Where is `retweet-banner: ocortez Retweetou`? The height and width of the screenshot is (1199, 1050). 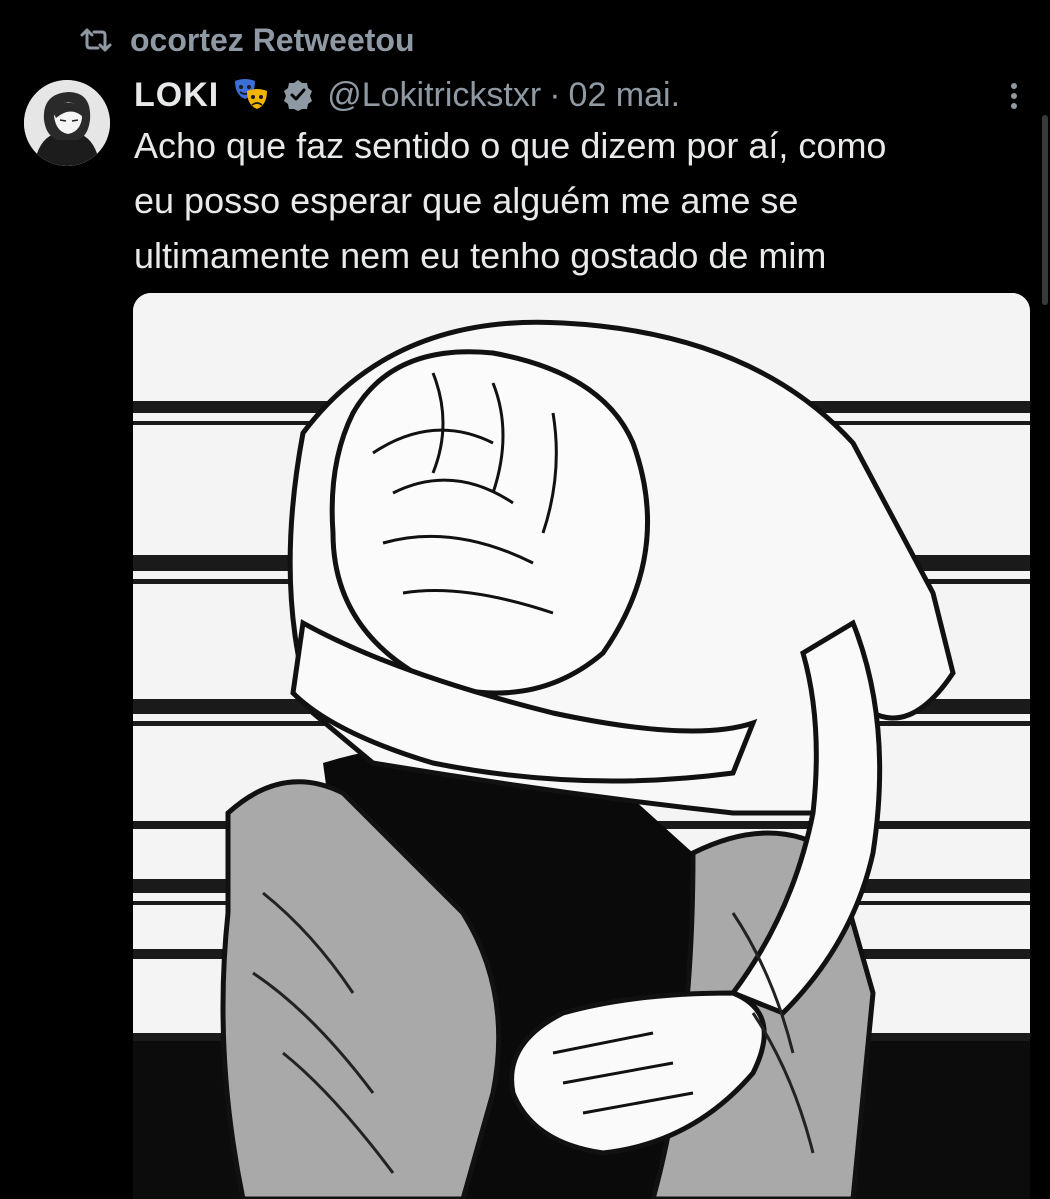
retweet-banner: ocortez Retweetou is located at coordinates (246, 40).